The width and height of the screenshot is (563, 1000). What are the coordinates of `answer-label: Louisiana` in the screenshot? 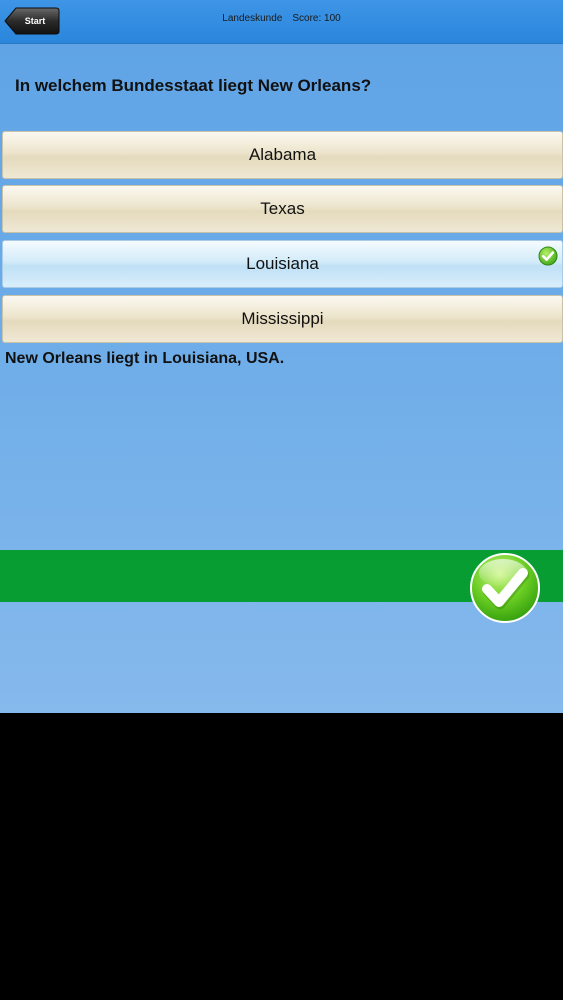 It's located at (282, 263).